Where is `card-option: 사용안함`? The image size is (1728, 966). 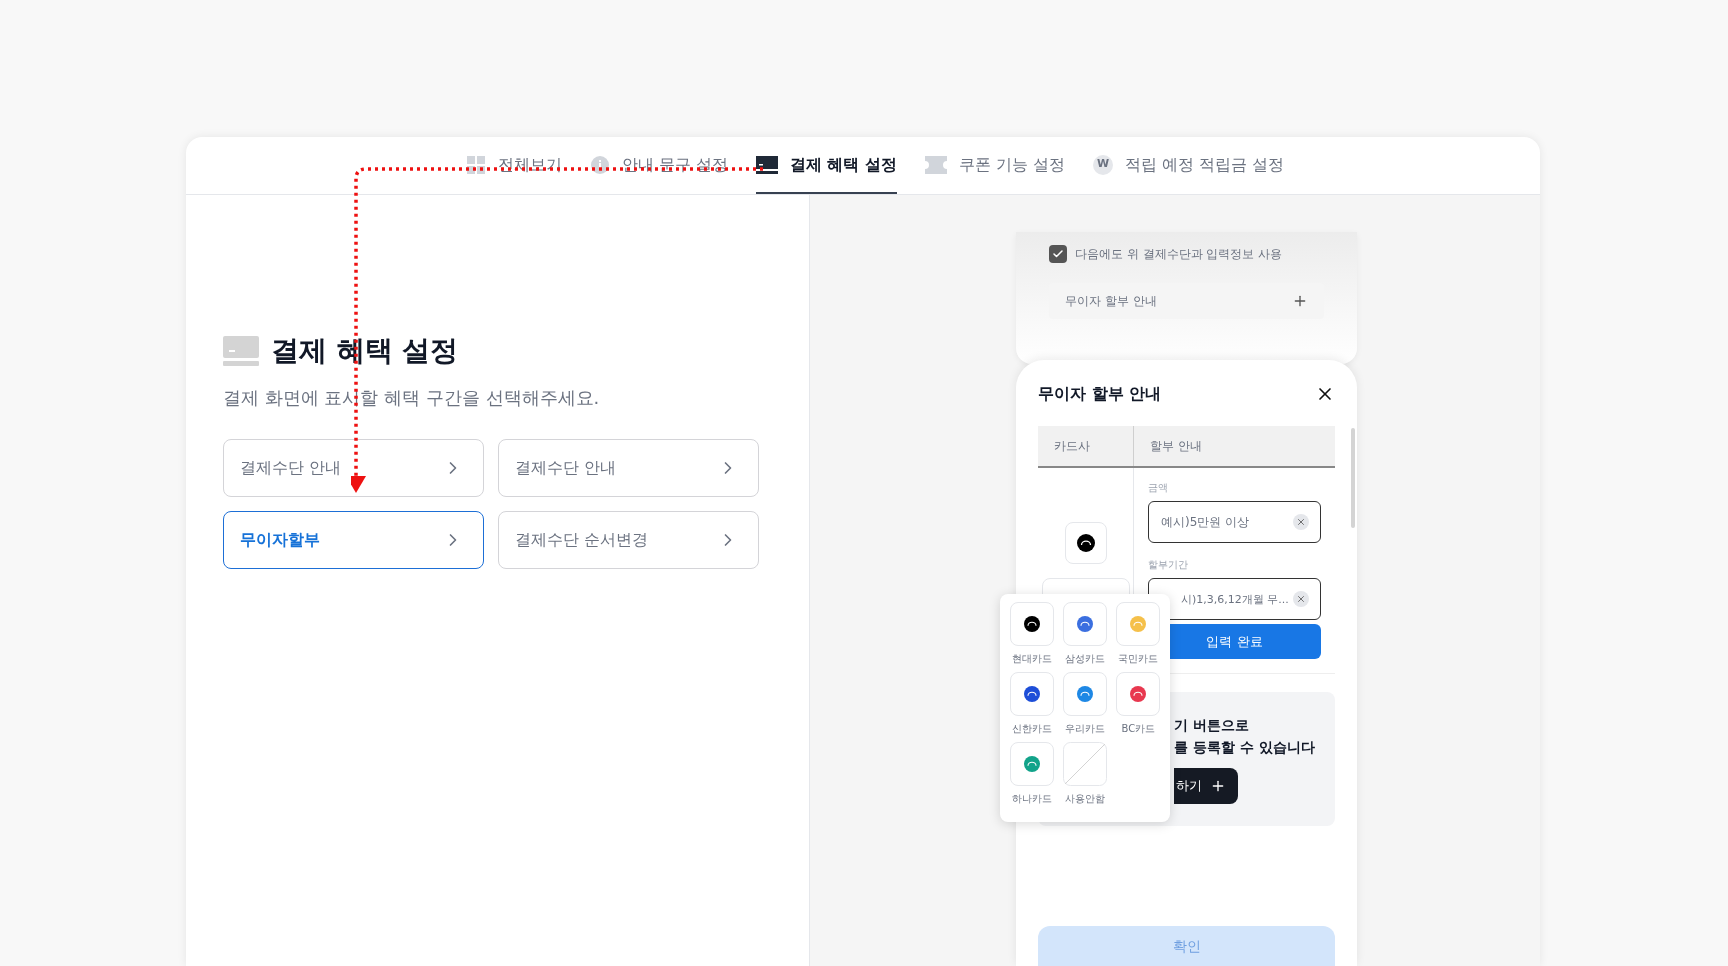 card-option: 사용안함 is located at coordinates (1085, 774).